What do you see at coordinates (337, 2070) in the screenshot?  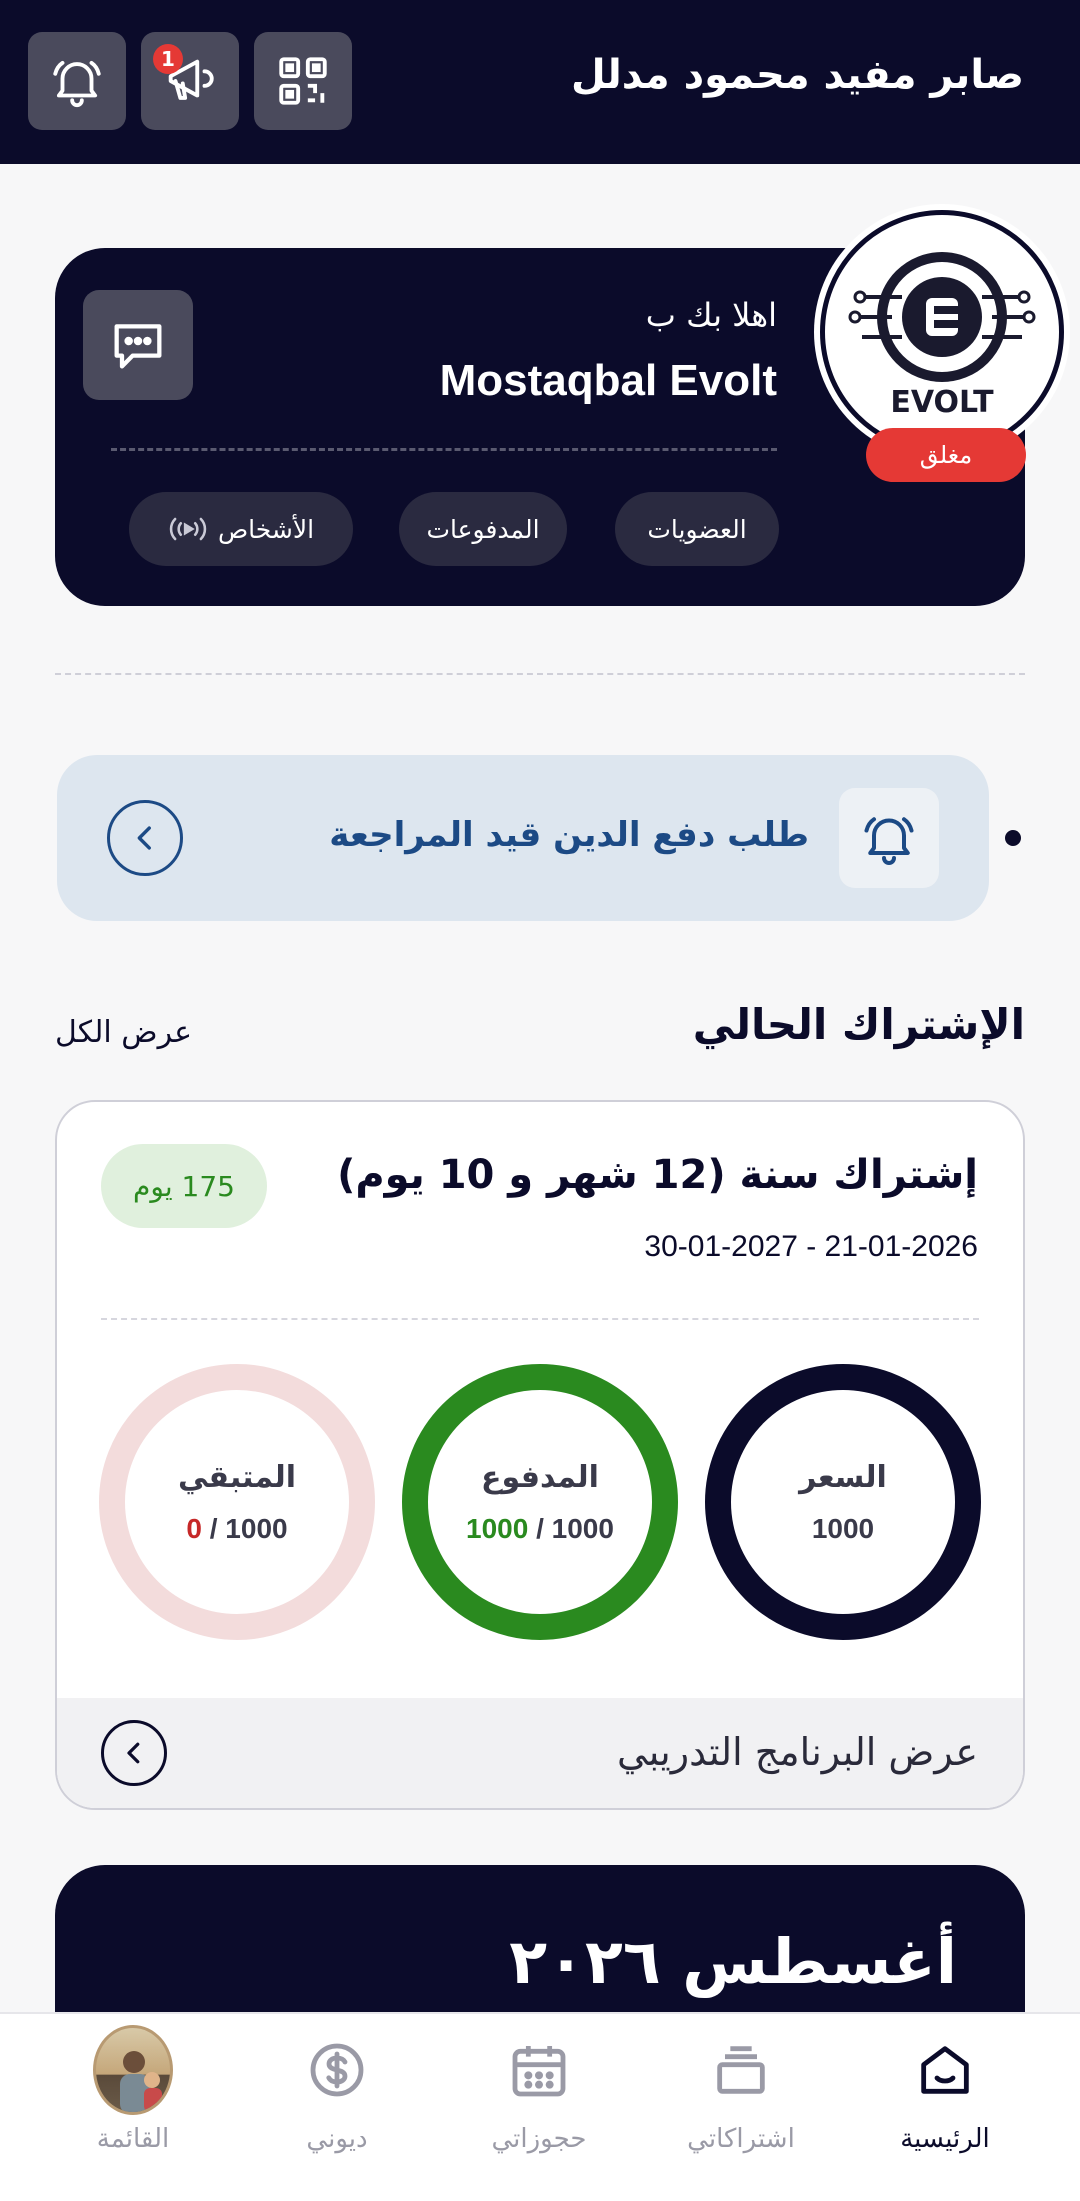 I see `dollar-icon` at bounding box center [337, 2070].